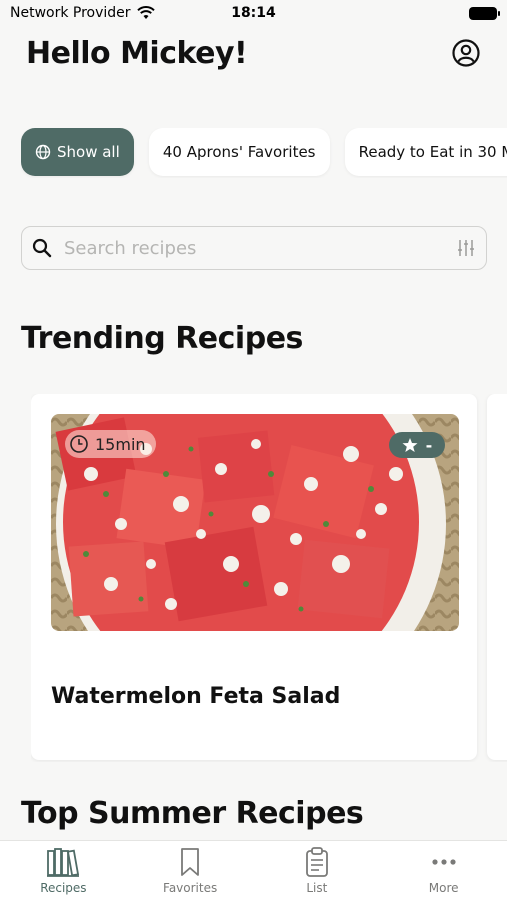 The height and width of the screenshot is (900, 507). I want to click on search-icon, so click(42, 248).